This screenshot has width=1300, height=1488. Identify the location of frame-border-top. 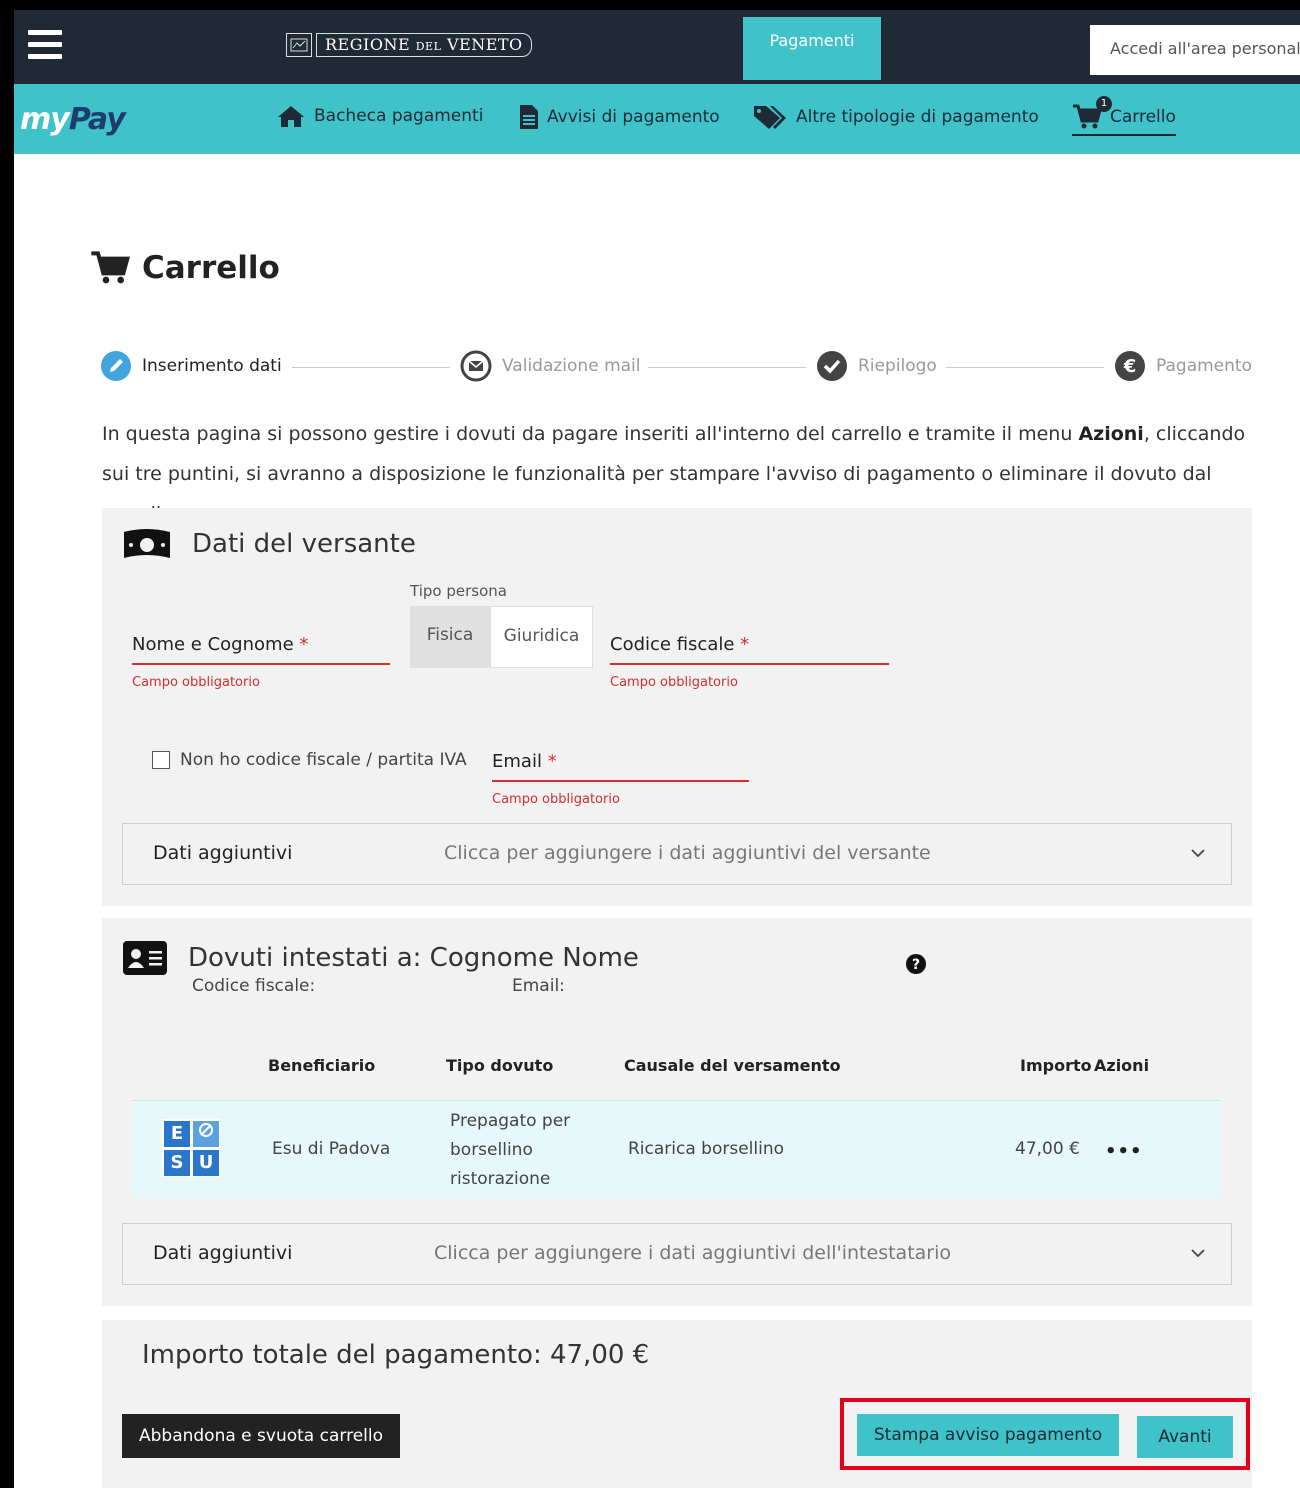
(650, 5).